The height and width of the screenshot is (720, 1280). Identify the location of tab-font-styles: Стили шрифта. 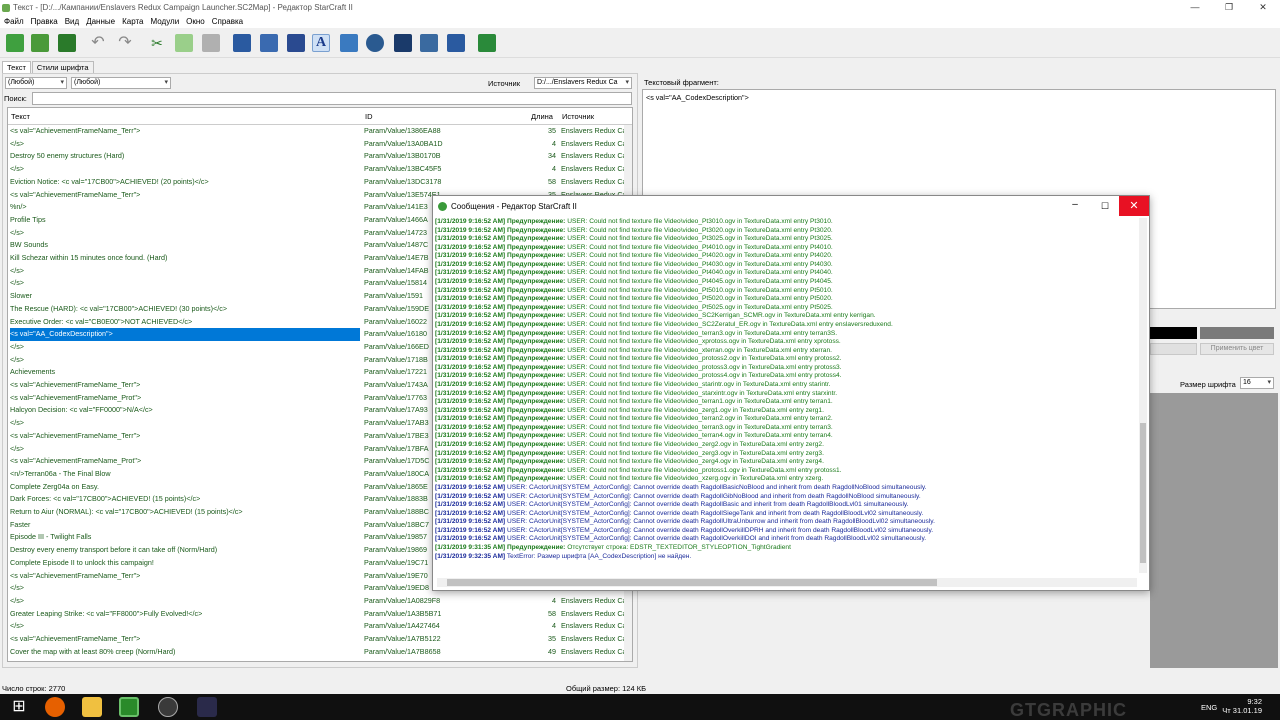
(62, 67).